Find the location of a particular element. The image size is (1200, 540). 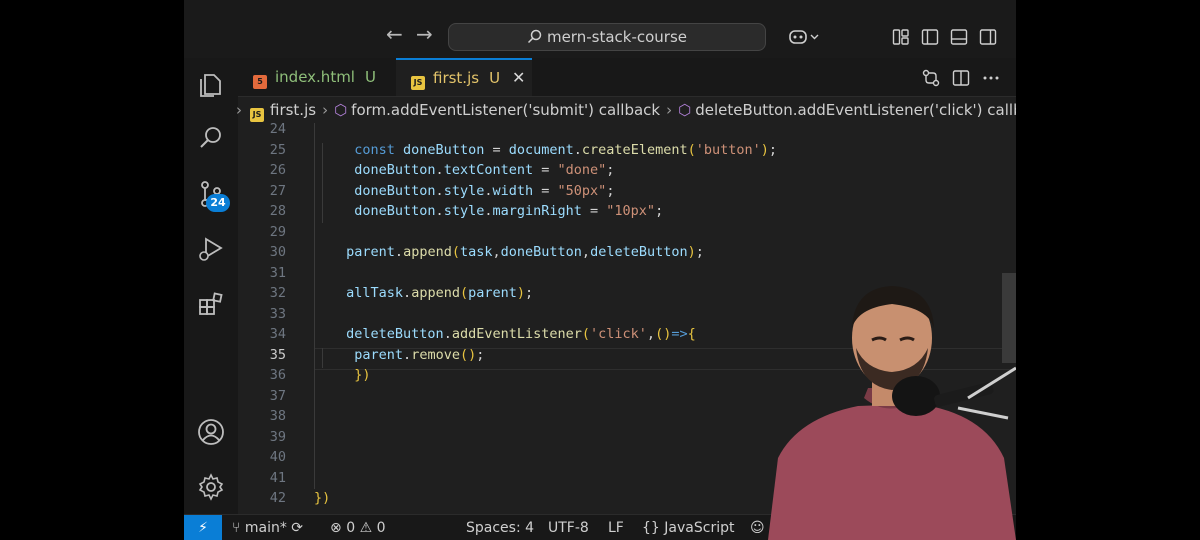

activity-bar: 24 is located at coordinates (211, 286).